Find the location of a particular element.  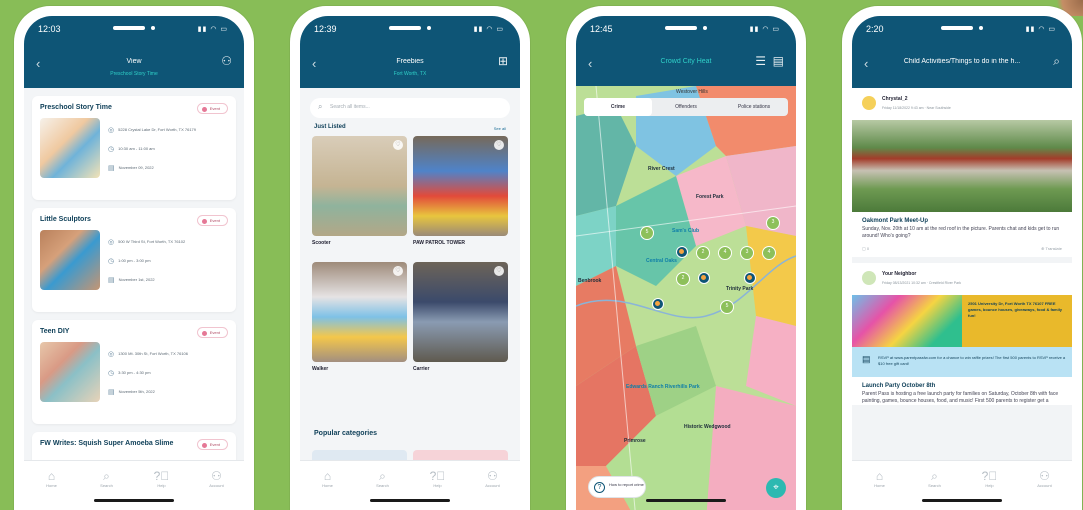

home-icon: ⌂ is located at coordinates (51, 476).